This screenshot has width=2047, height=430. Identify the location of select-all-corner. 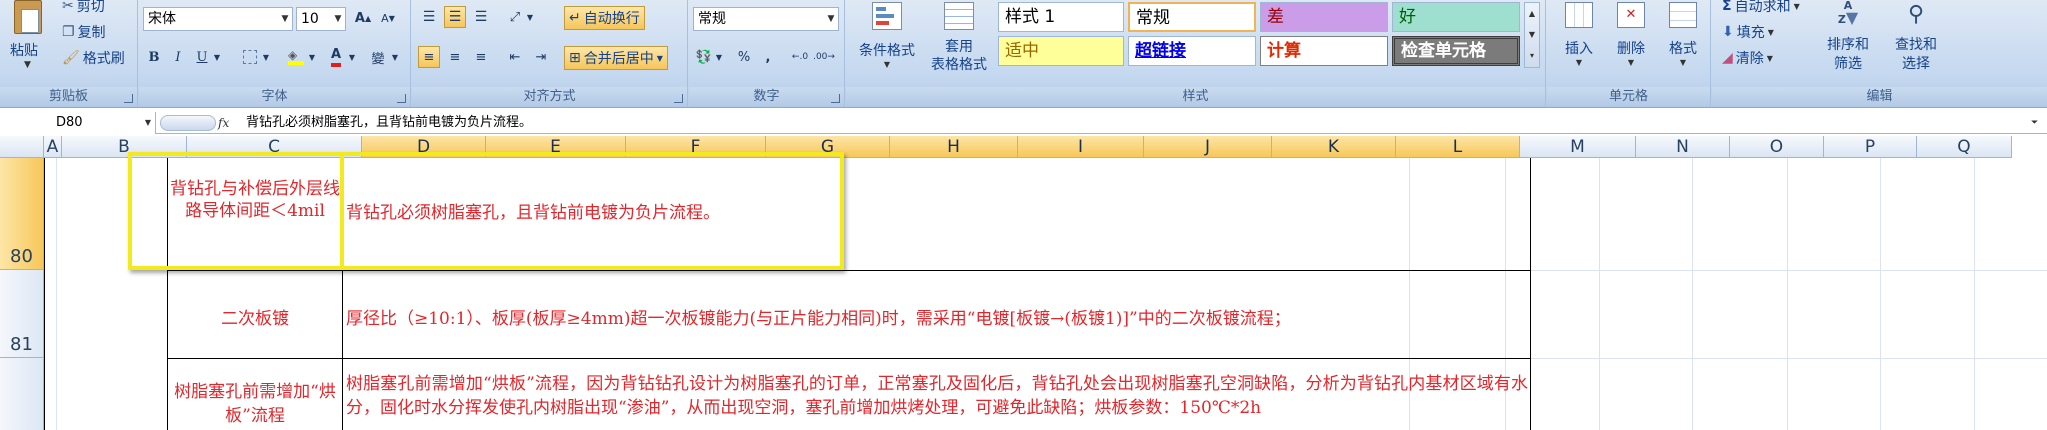
(22, 147).